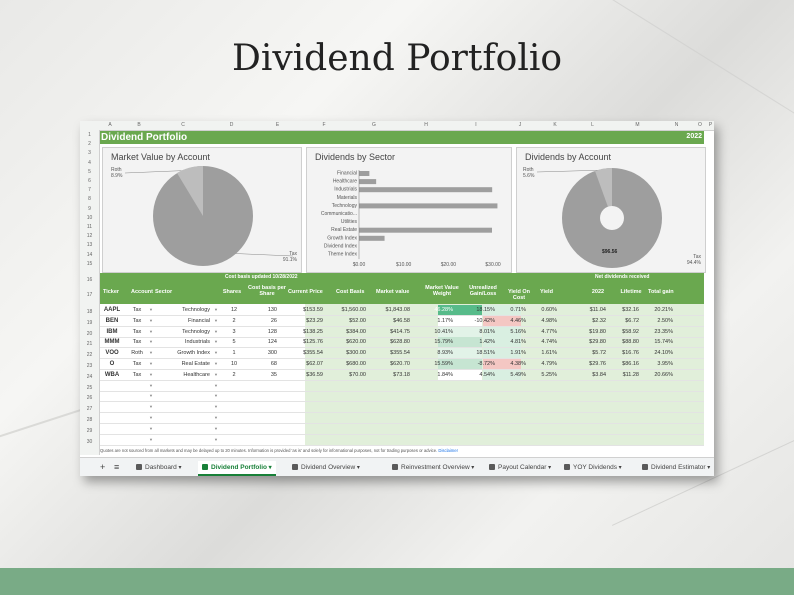 The image size is (794, 595). Describe the element at coordinates (311, 292) in the screenshot. I see `column-header: Current Price` at that location.